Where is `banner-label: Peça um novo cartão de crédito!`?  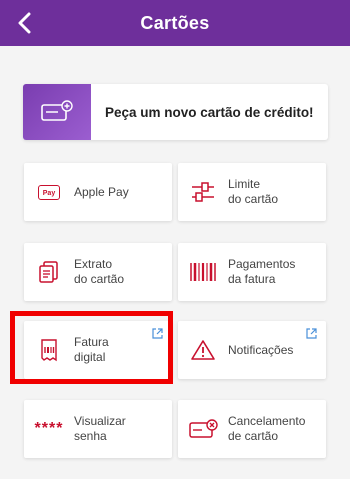 banner-label: Peça um novo cartão de crédito! is located at coordinates (209, 112).